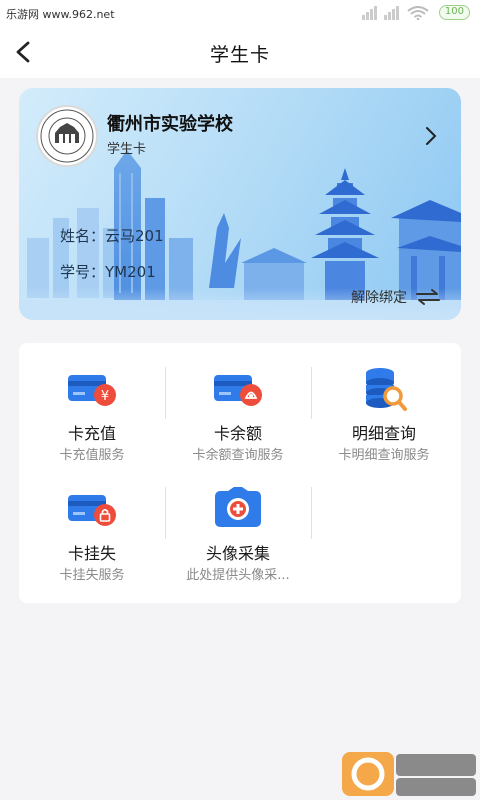 The width and height of the screenshot is (480, 800). What do you see at coordinates (92, 455) in the screenshot?
I see `service-subtitle: 卡充值服务` at bounding box center [92, 455].